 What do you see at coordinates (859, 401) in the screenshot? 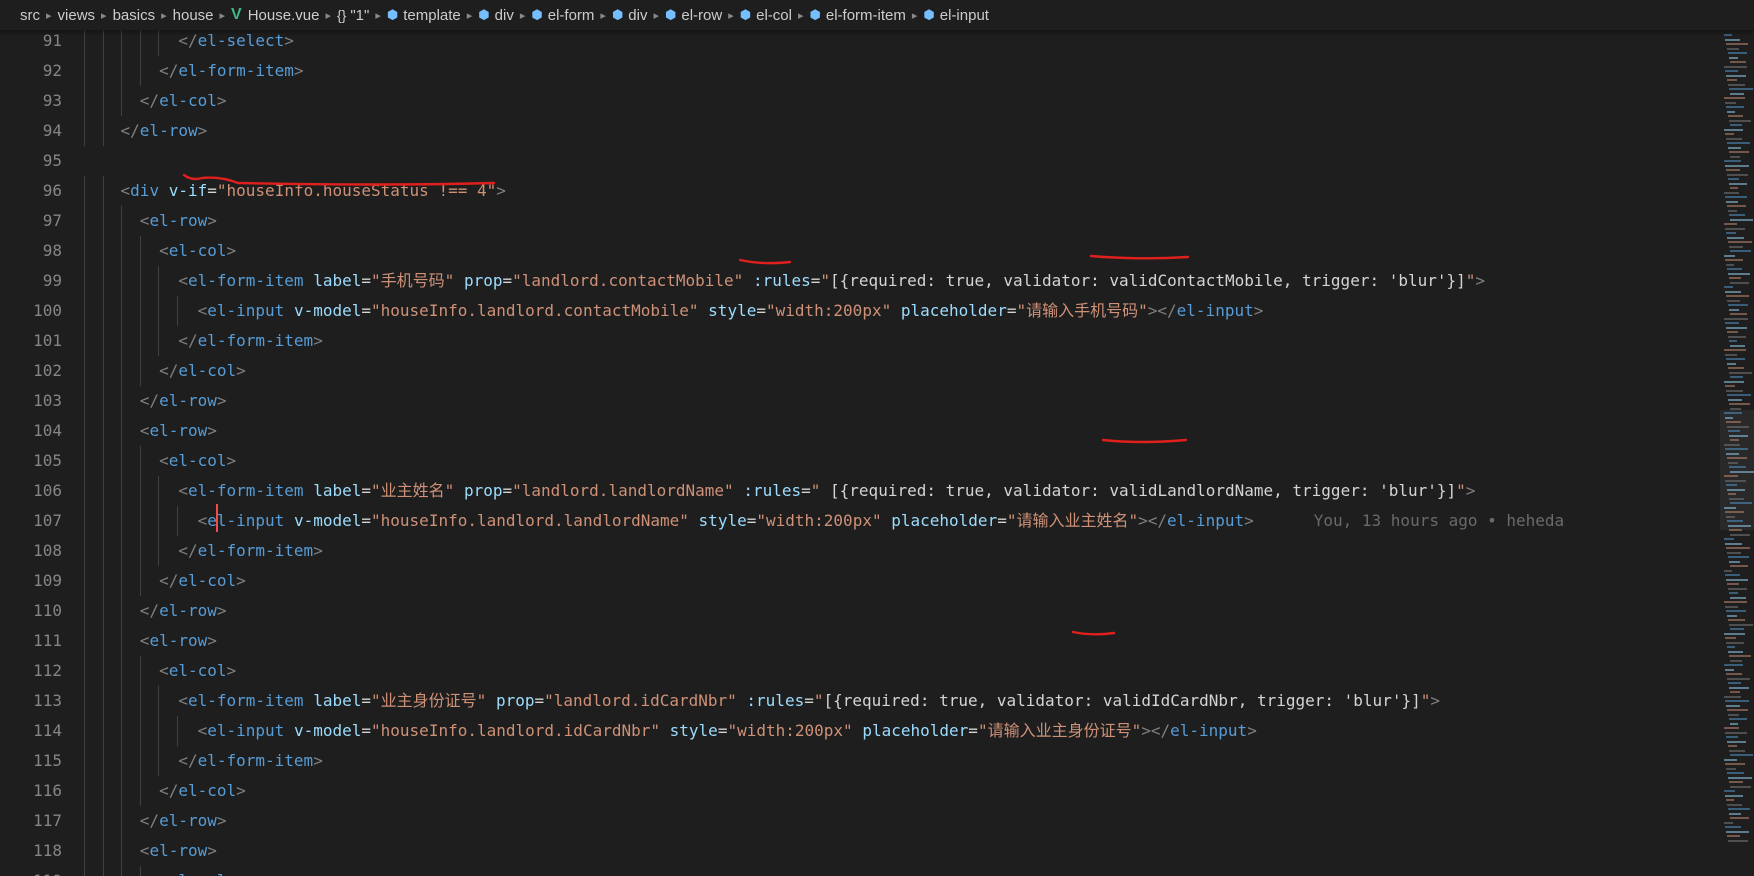
I see `code-line: 103 </el-row>` at bounding box center [859, 401].